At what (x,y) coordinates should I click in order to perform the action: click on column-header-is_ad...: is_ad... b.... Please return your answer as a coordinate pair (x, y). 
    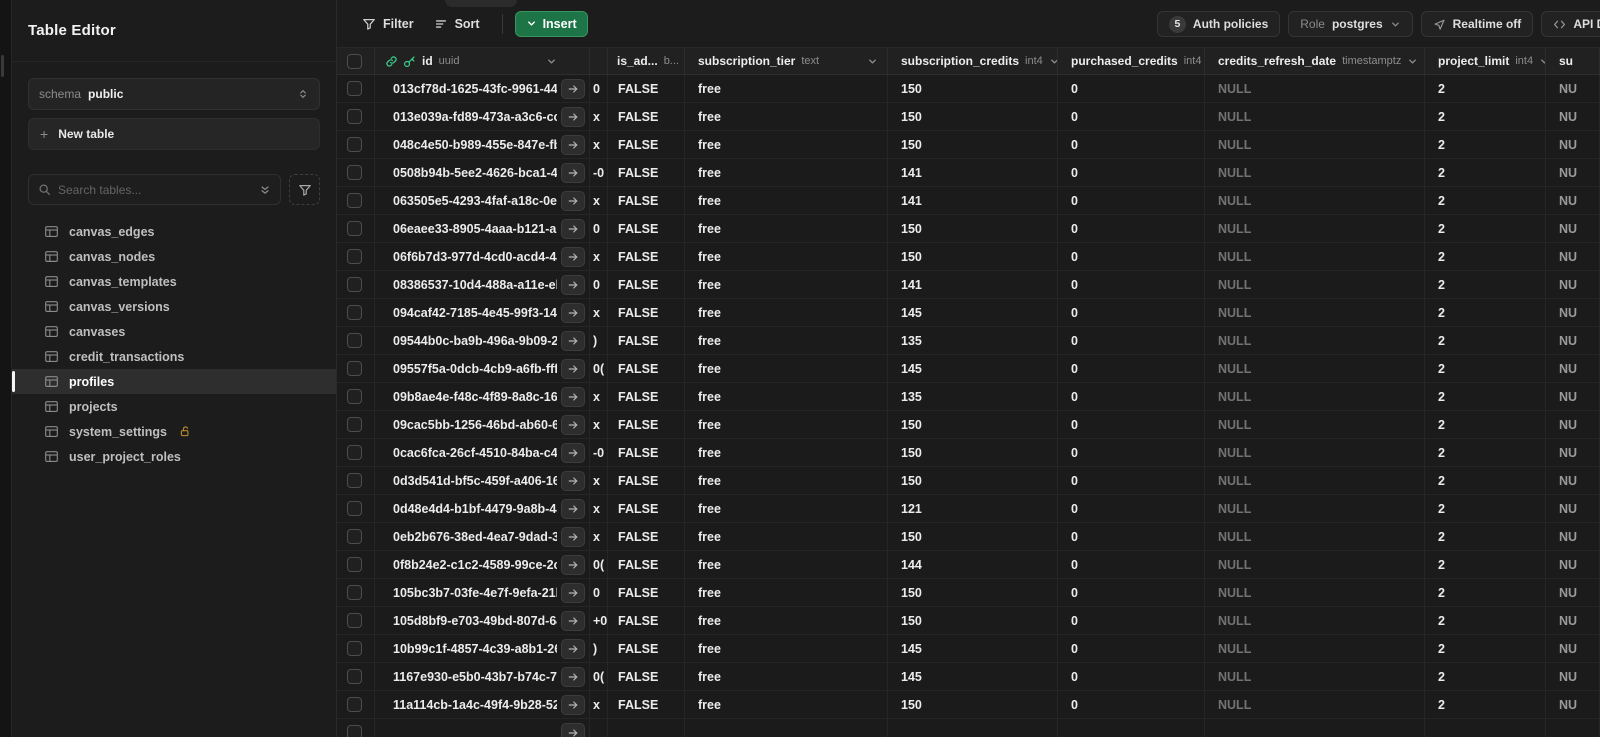
    Looking at the image, I should click on (646, 61).